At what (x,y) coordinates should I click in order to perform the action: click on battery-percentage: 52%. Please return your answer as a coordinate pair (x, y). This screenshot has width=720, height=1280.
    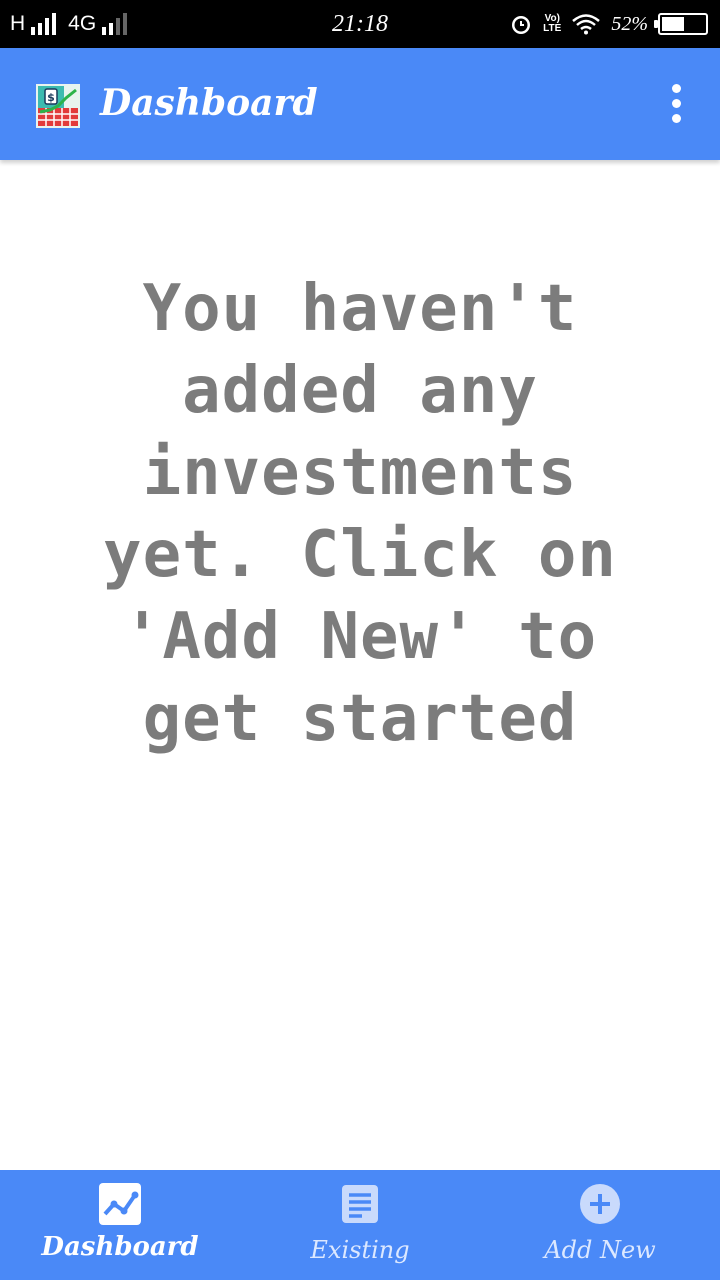
    Looking at the image, I should click on (629, 23).